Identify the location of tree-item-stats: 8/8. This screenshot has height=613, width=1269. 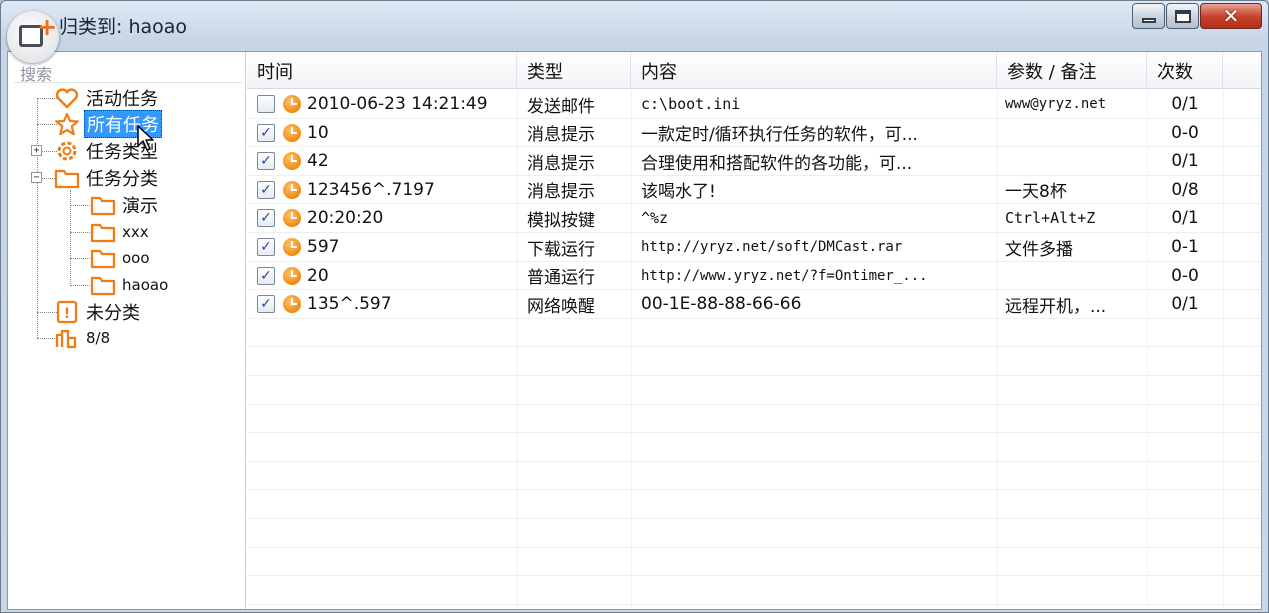
(83, 338).